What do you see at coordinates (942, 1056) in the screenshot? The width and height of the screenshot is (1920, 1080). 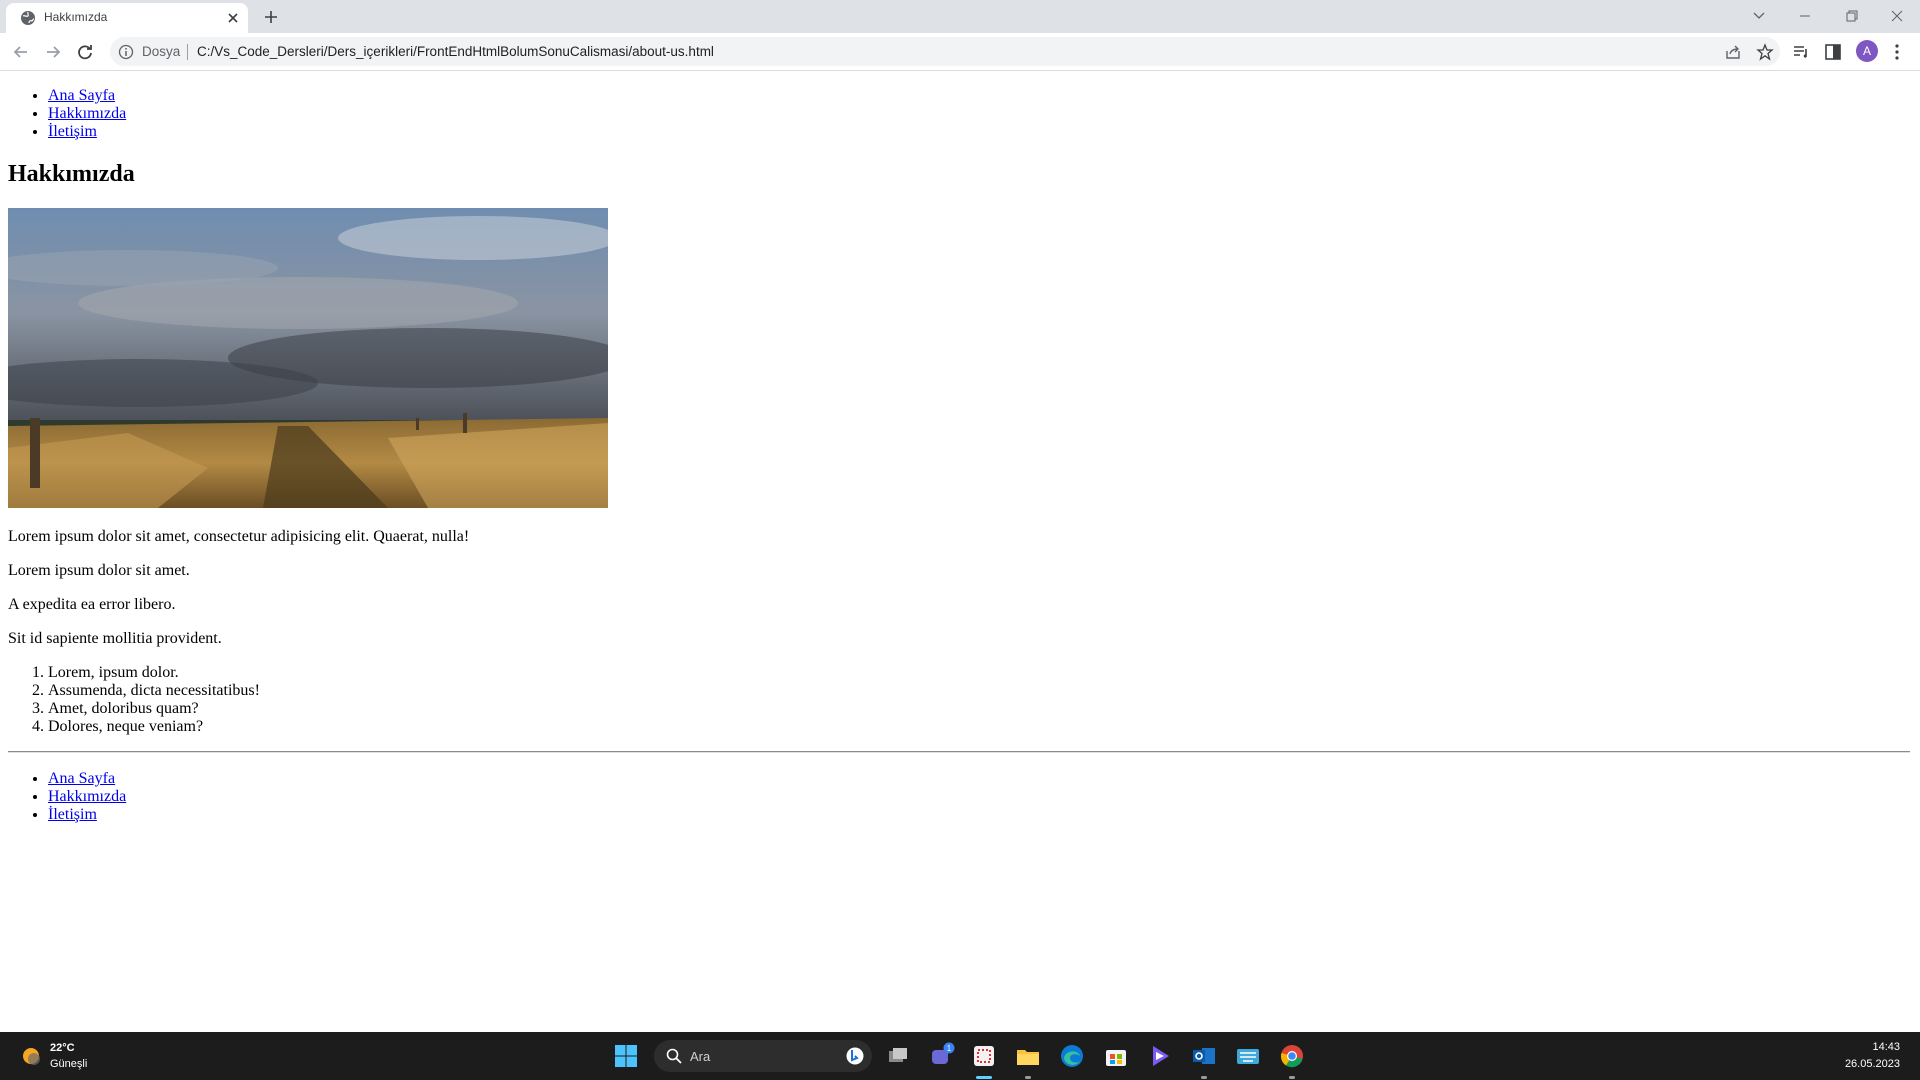 I see `teams-chat-icon: 1` at bounding box center [942, 1056].